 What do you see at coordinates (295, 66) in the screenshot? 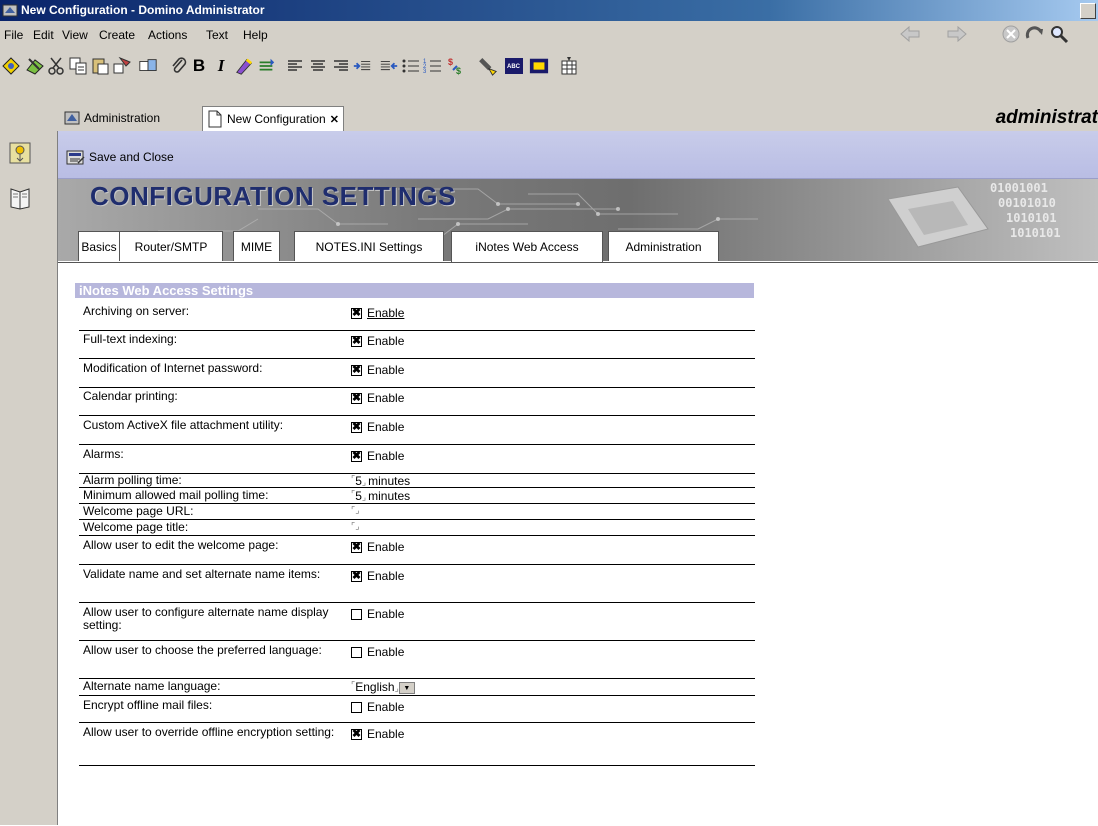
I see `align-left-icon` at bounding box center [295, 66].